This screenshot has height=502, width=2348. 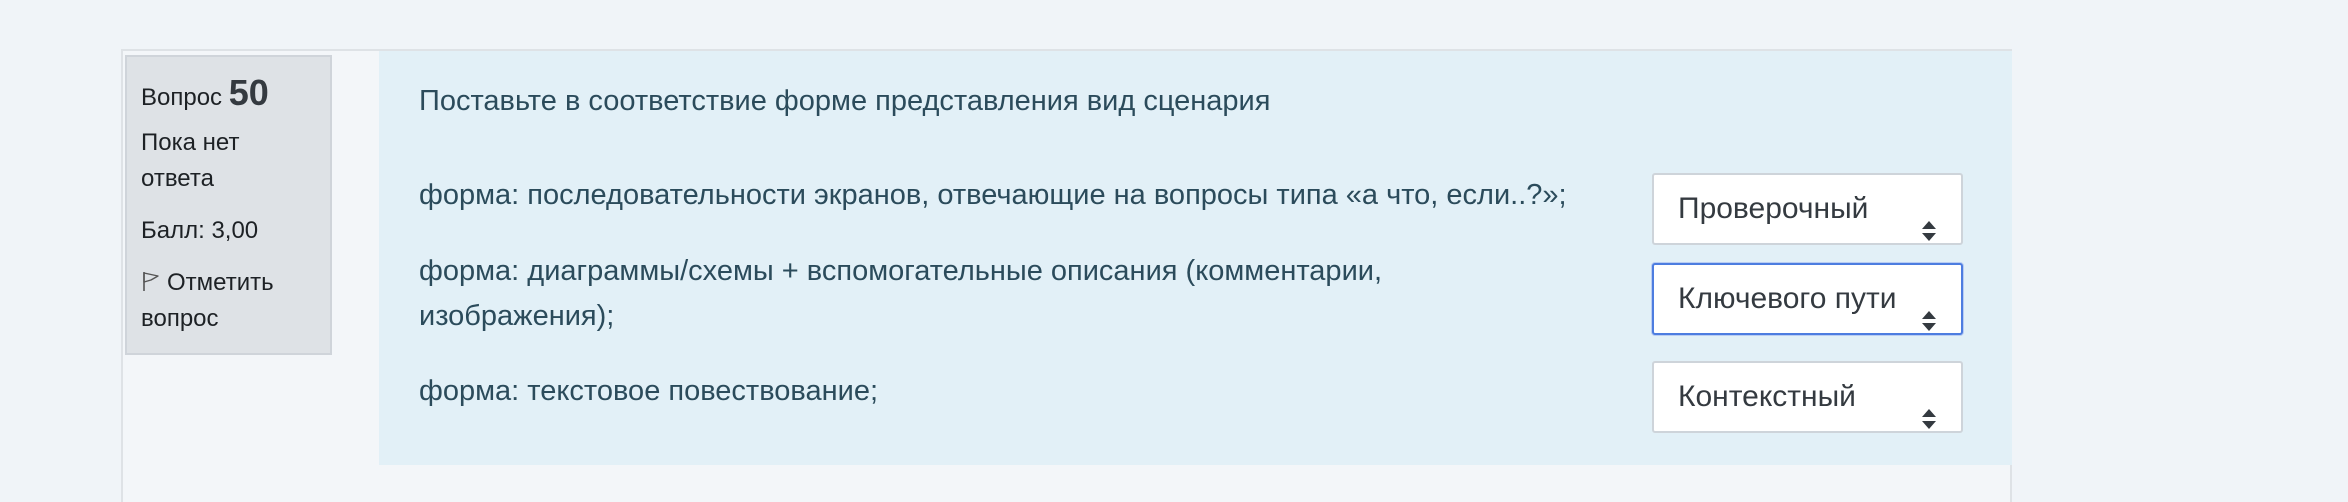 I want to click on select-value: Контекстный, so click(x=1767, y=396).